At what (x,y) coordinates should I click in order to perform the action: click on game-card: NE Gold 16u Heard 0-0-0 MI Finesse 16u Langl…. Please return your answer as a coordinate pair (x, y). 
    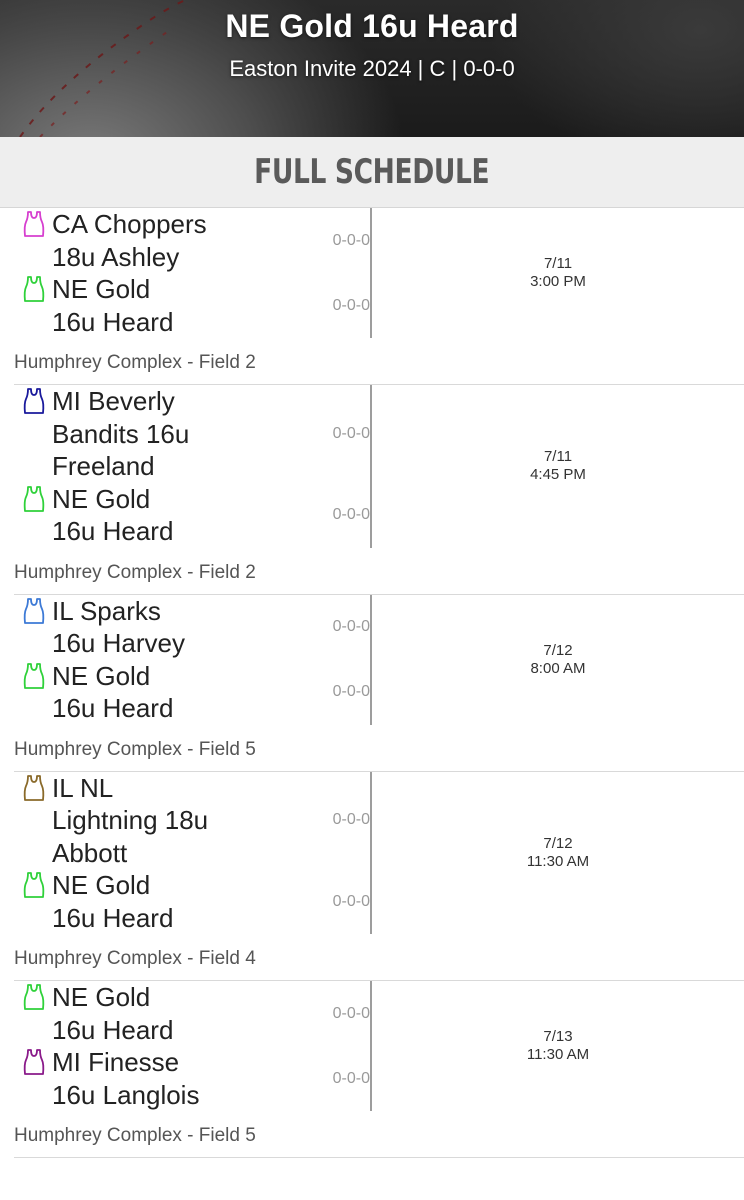
    Looking at the image, I should click on (379, 1069).